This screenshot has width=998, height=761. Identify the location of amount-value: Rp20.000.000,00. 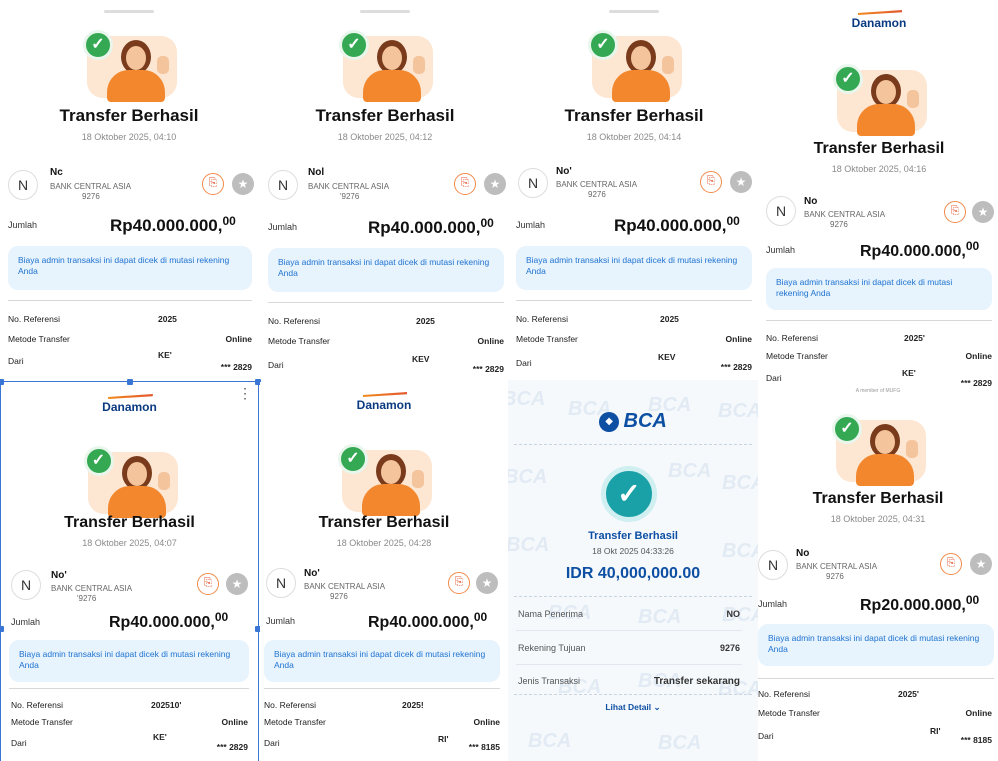
(920, 603).